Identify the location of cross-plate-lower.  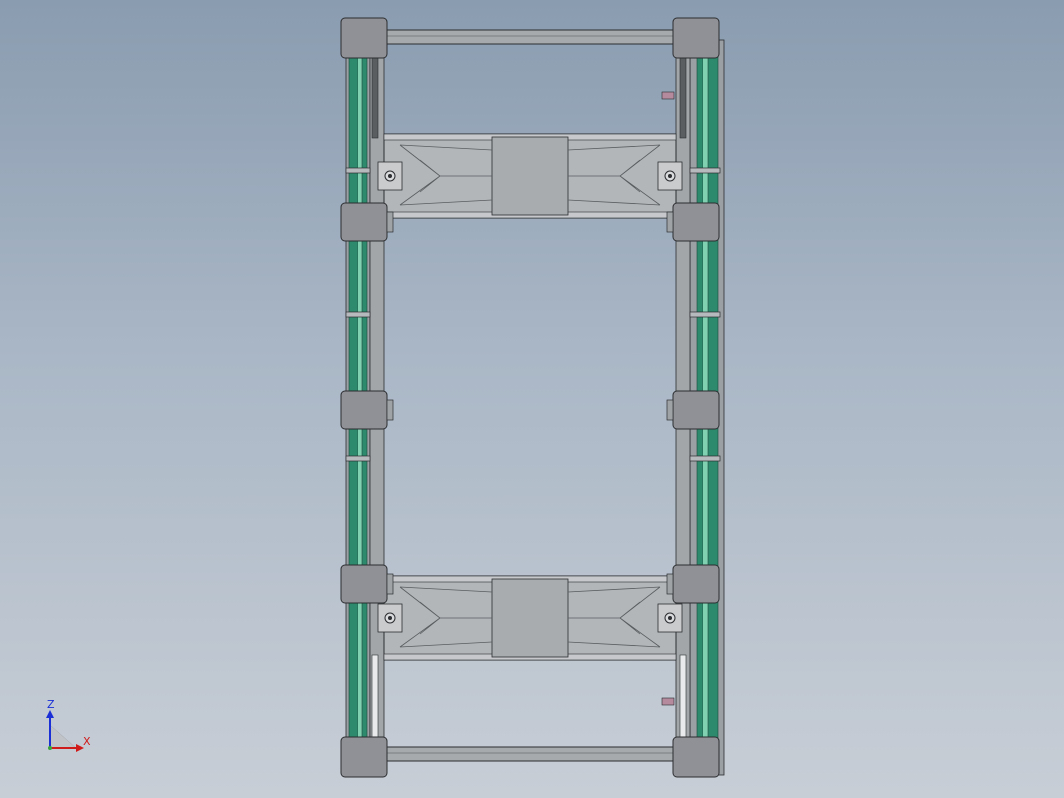
(530, 618).